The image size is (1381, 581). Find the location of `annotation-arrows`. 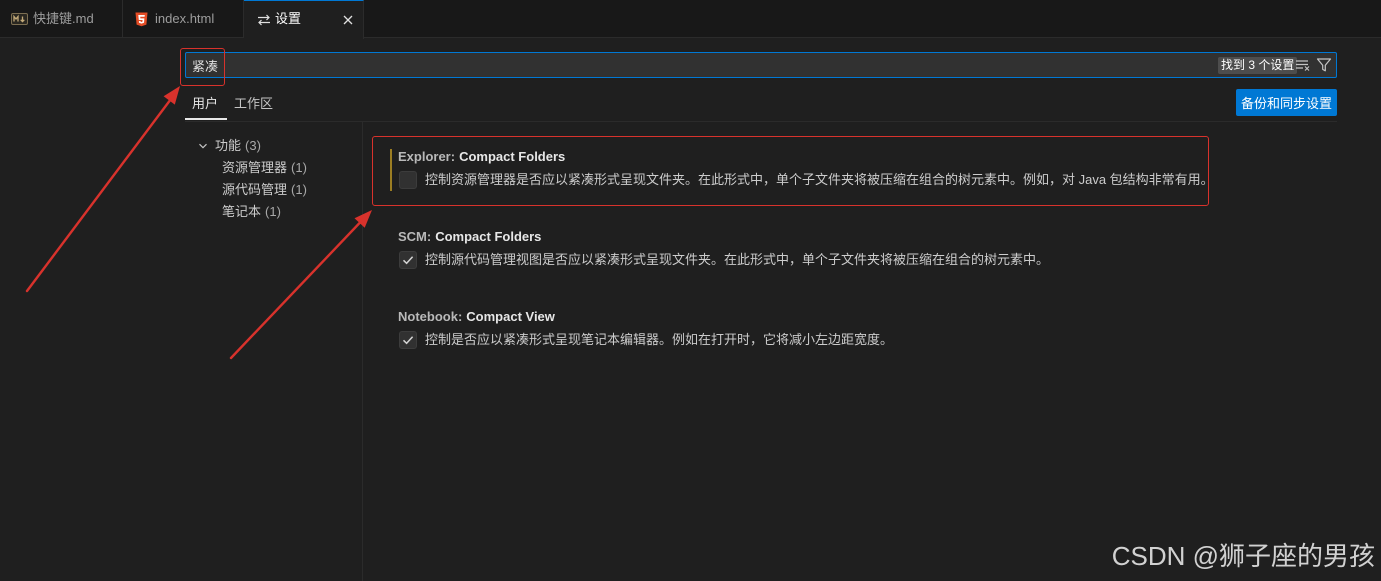

annotation-arrows is located at coordinates (198, 223).